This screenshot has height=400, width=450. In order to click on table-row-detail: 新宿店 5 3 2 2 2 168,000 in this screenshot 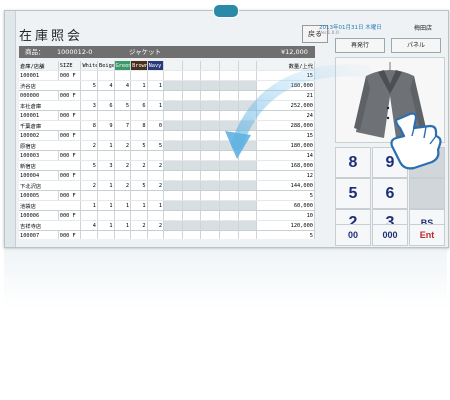, I will do `click(167, 165)`.